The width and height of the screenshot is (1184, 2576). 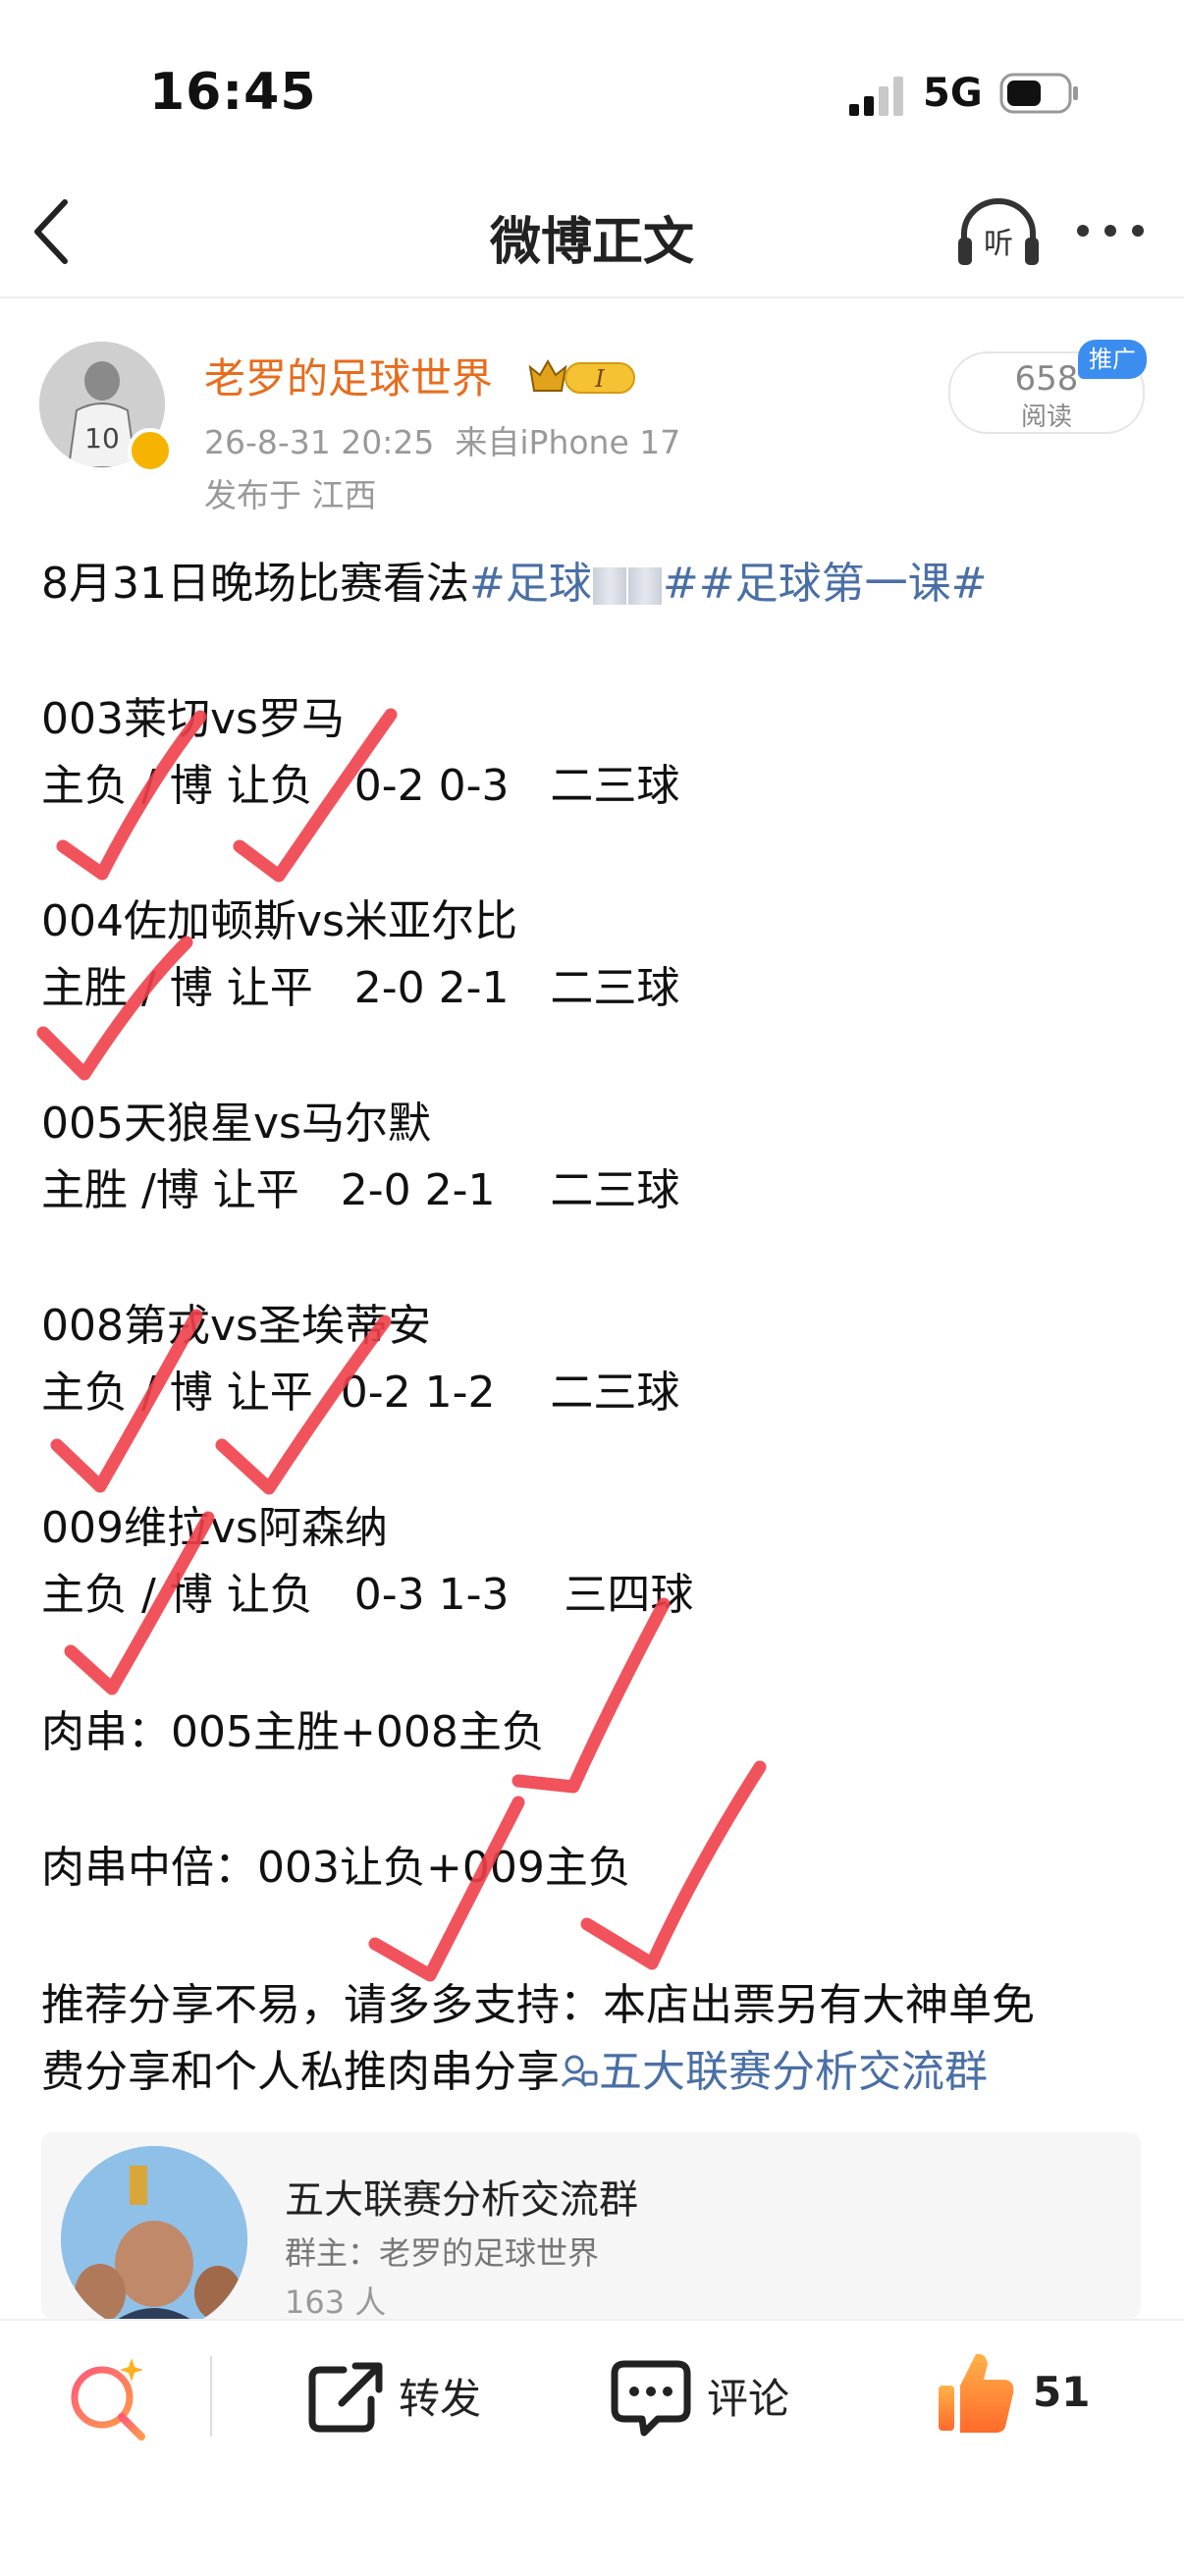 I want to click on group-owner: 群主：老罗的足球世界, so click(x=442, y=2253).